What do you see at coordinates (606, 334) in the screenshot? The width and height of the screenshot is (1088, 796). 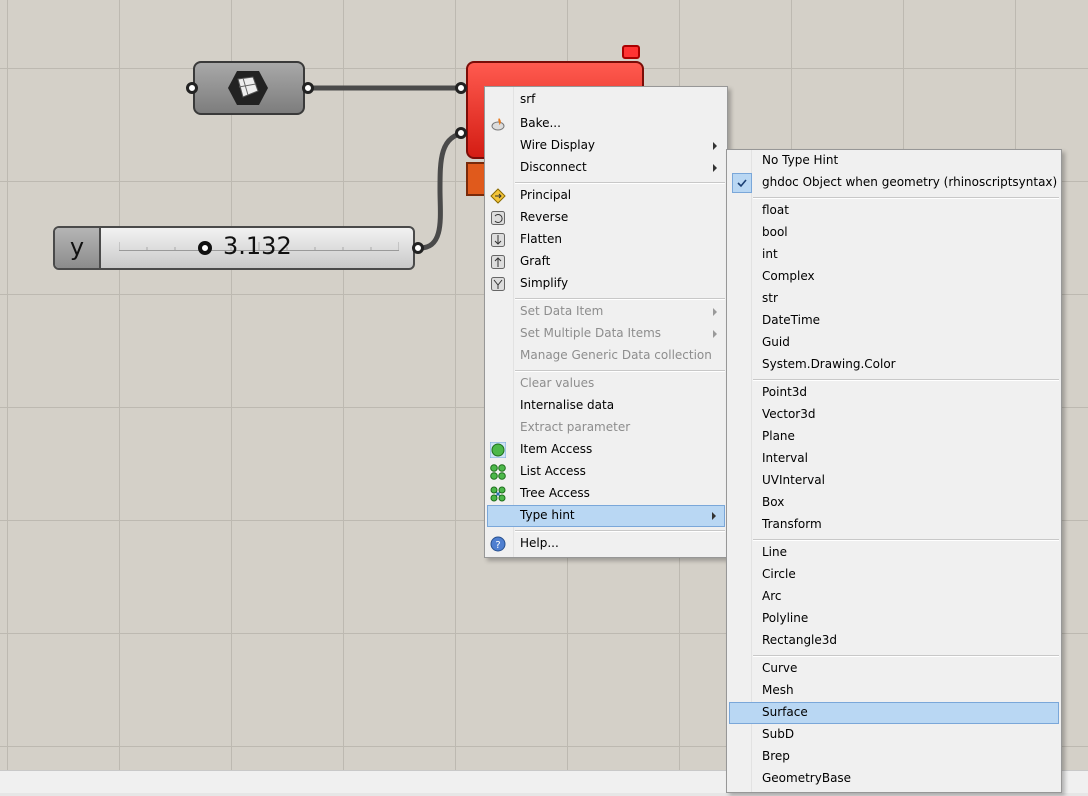 I see `menu-item-set-multiple-data-items: Set Multiple Data Items` at bounding box center [606, 334].